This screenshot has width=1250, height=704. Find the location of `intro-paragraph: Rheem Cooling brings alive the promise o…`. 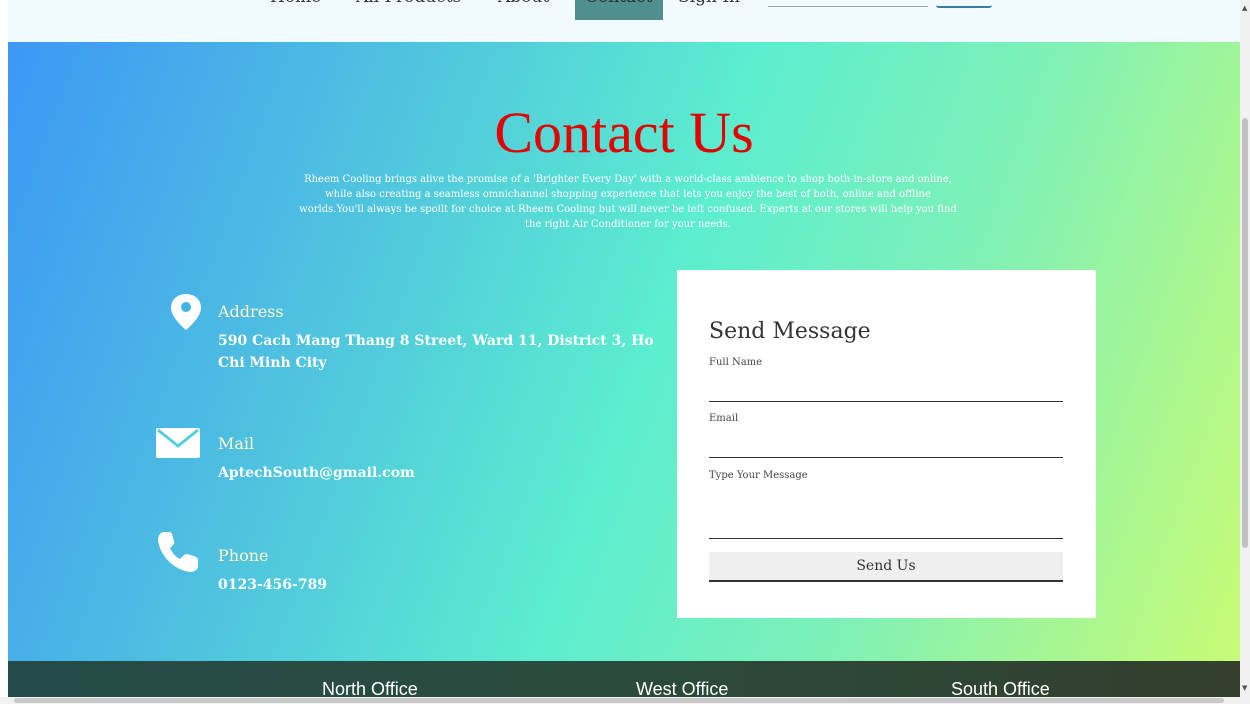

intro-paragraph: Rheem Cooling brings alive the promise o… is located at coordinates (628, 202).